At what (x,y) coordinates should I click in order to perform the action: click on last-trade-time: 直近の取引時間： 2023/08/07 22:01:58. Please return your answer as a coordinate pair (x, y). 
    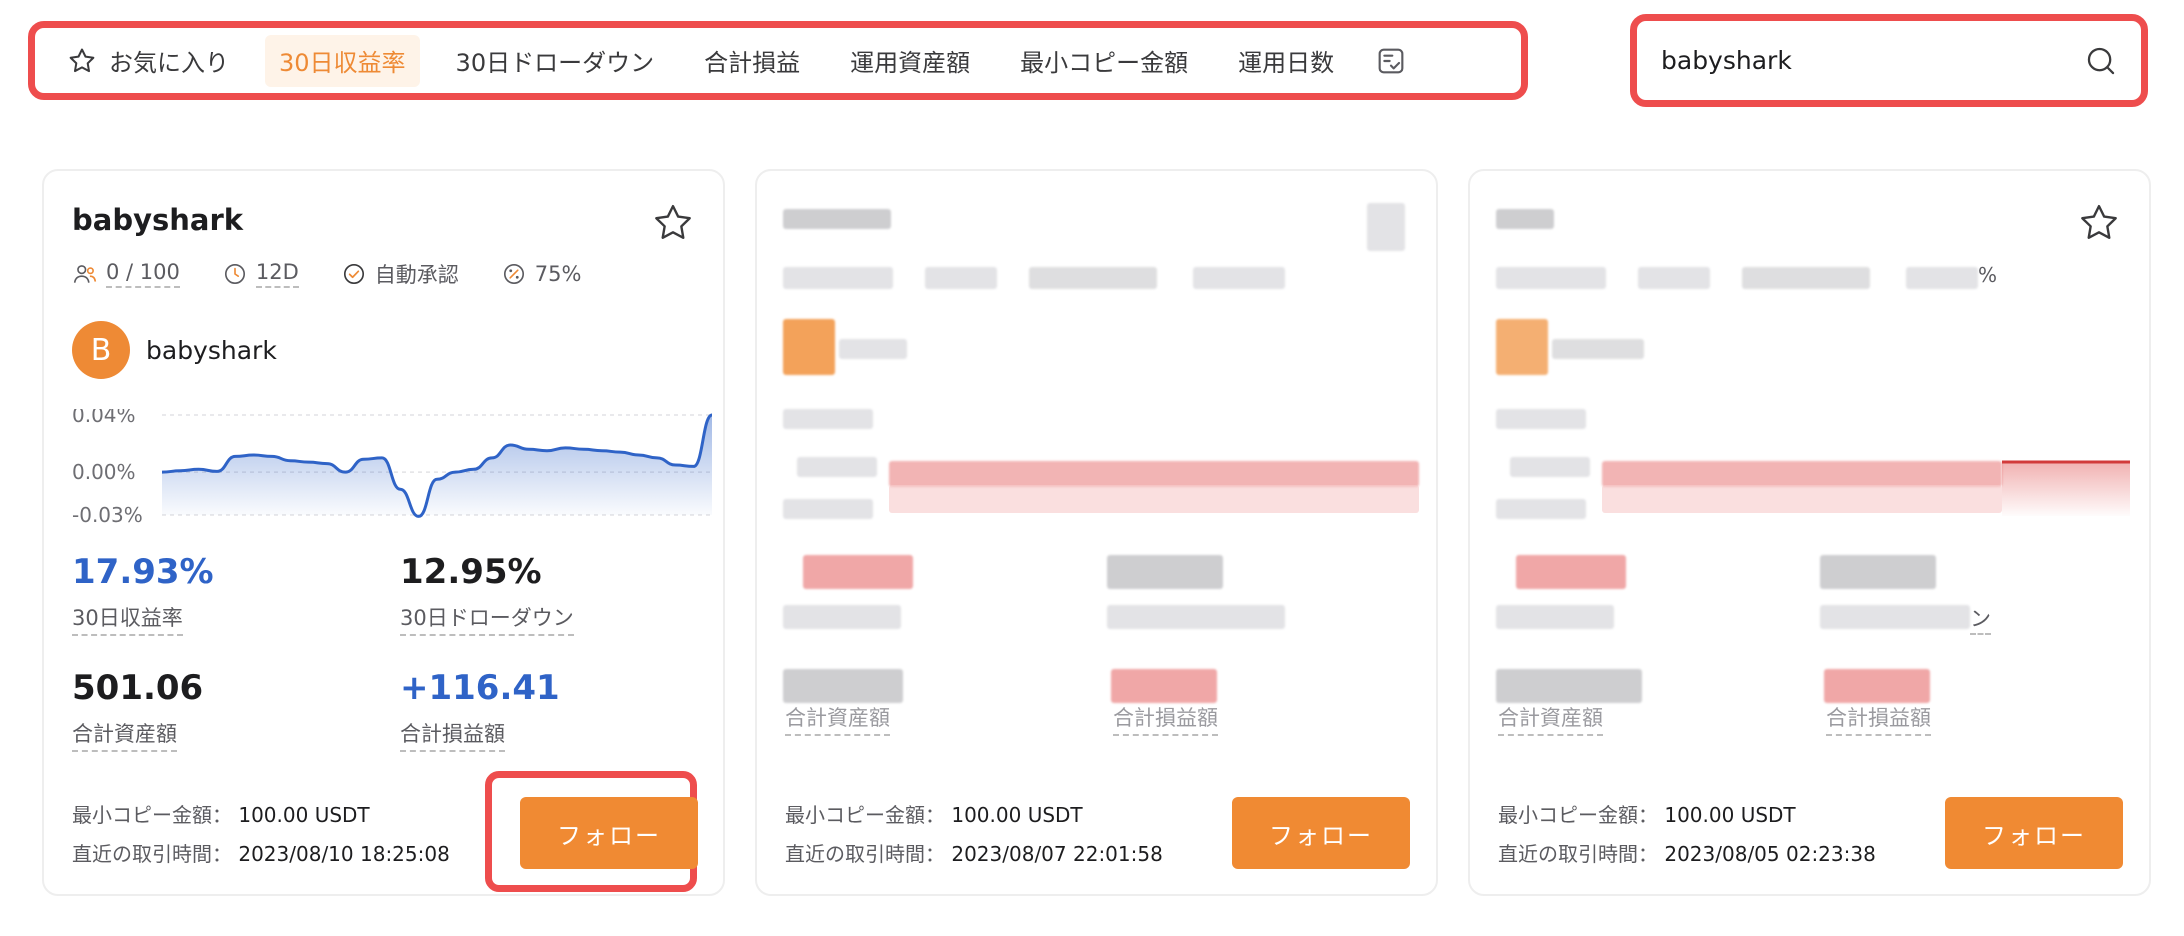
    Looking at the image, I should click on (974, 852).